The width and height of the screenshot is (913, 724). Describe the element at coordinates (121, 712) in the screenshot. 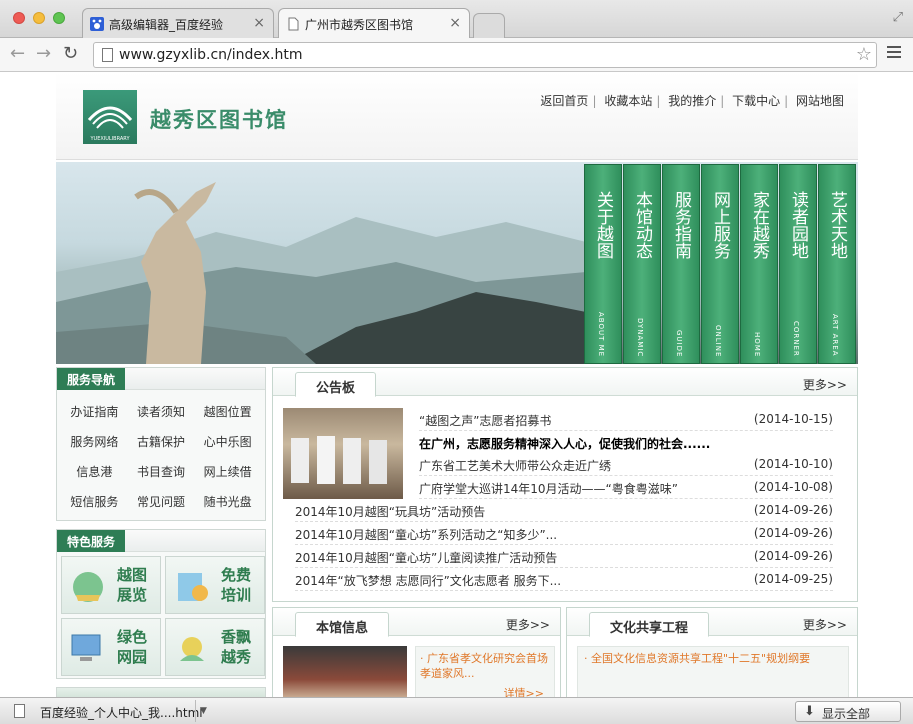

I see `download-filename: 百度经验_个人中心_我....html` at that location.